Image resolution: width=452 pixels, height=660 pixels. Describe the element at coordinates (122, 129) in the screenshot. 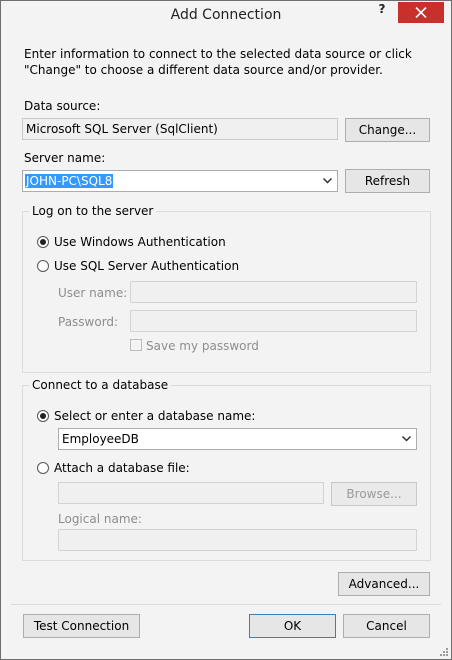

I see `data-source-value: Microsoft SQL Server (SqlClient)` at that location.